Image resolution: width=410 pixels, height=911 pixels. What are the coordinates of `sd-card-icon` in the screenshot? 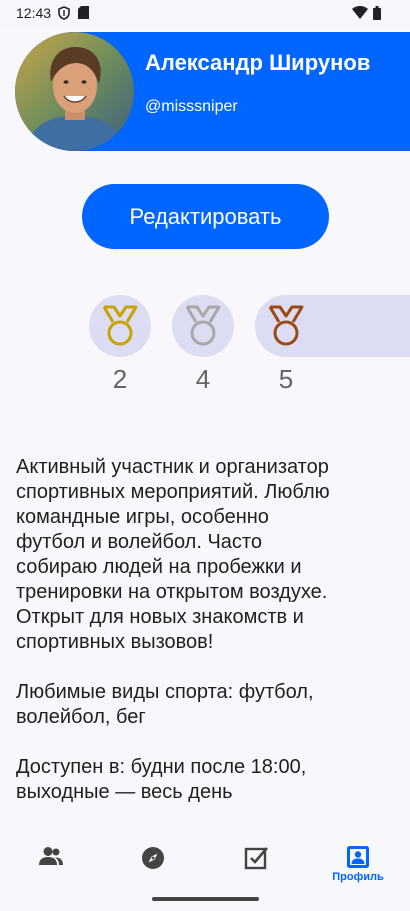 It's located at (83, 15).